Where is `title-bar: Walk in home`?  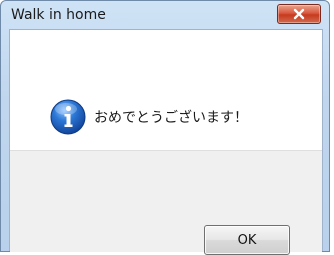 title-bar: Walk in home is located at coordinates (165, 15).